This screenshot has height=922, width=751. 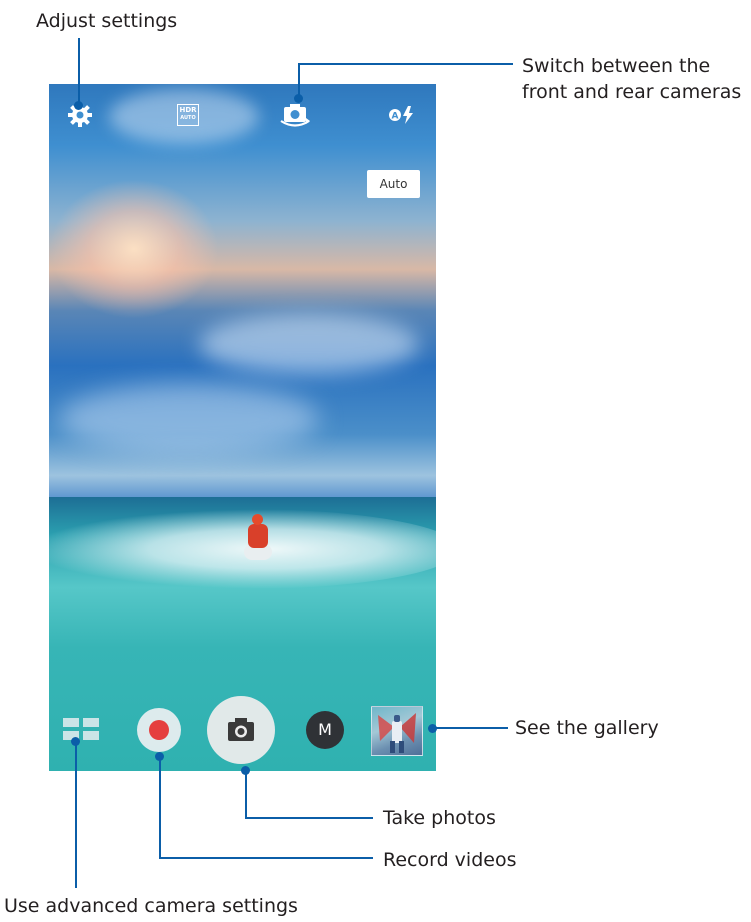 I want to click on callout-line-settings, so click(x=79, y=71).